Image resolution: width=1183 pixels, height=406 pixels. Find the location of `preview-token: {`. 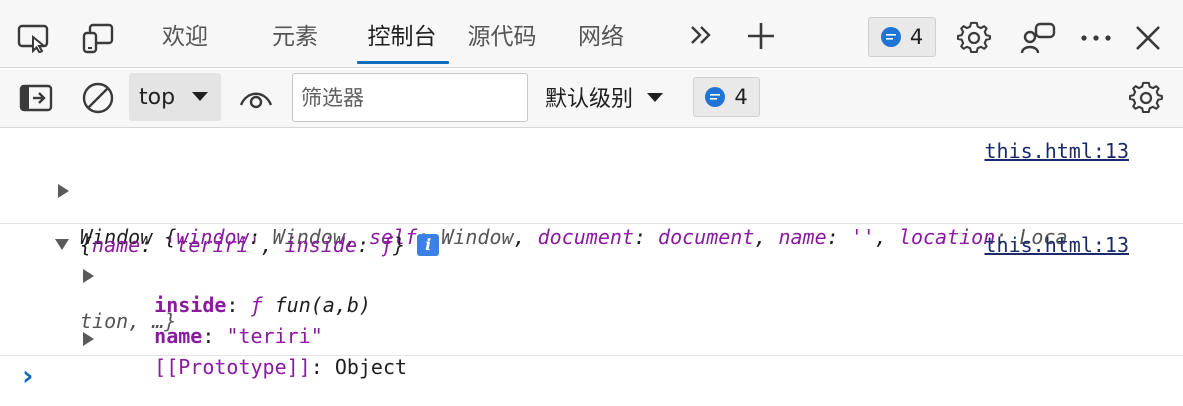

preview-token: { is located at coordinates (86, 245).